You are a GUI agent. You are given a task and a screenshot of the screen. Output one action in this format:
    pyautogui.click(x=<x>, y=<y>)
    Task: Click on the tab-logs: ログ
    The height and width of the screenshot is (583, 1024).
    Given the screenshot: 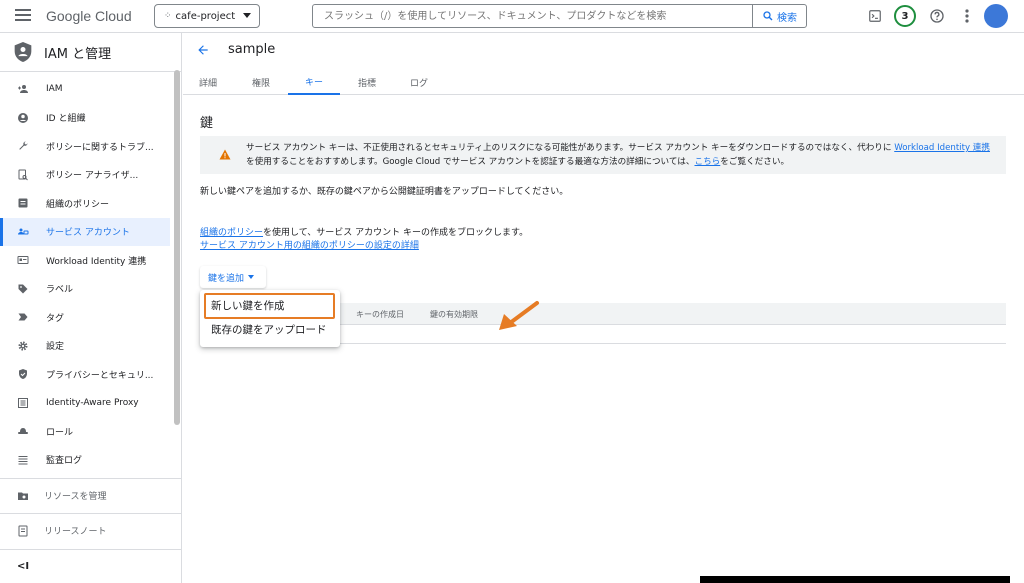 What is the action you would take?
    pyautogui.click(x=419, y=82)
    